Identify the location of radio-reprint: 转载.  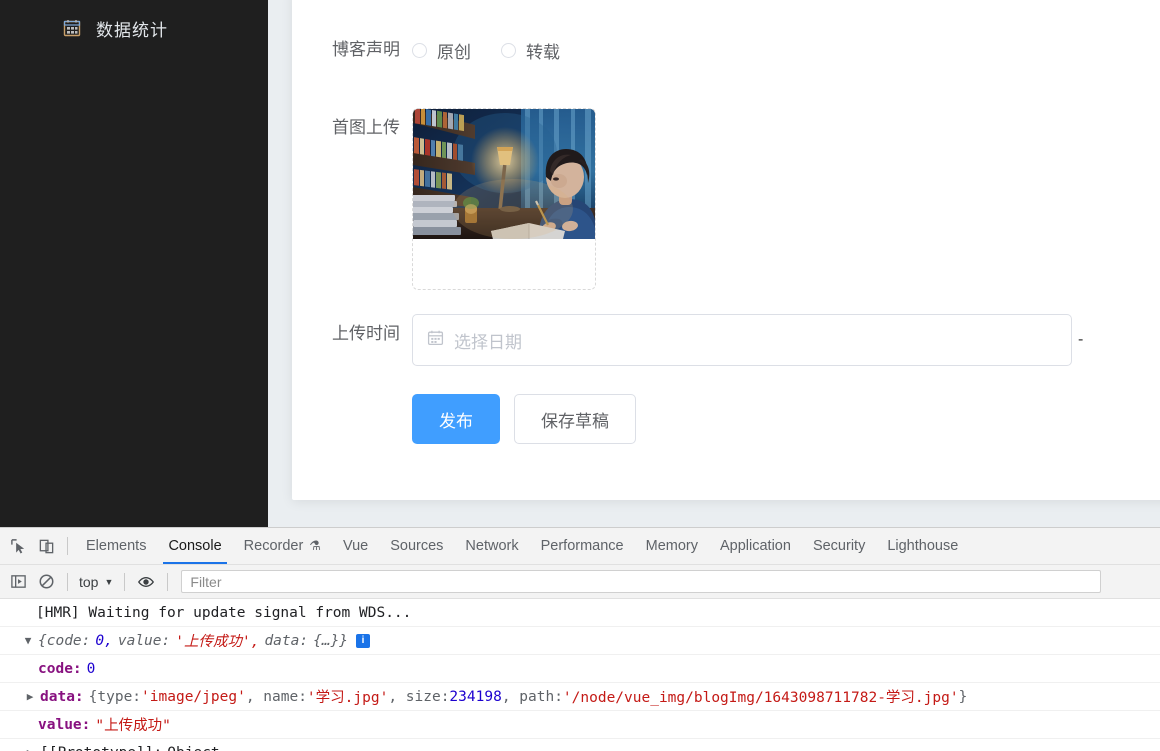
(530, 50).